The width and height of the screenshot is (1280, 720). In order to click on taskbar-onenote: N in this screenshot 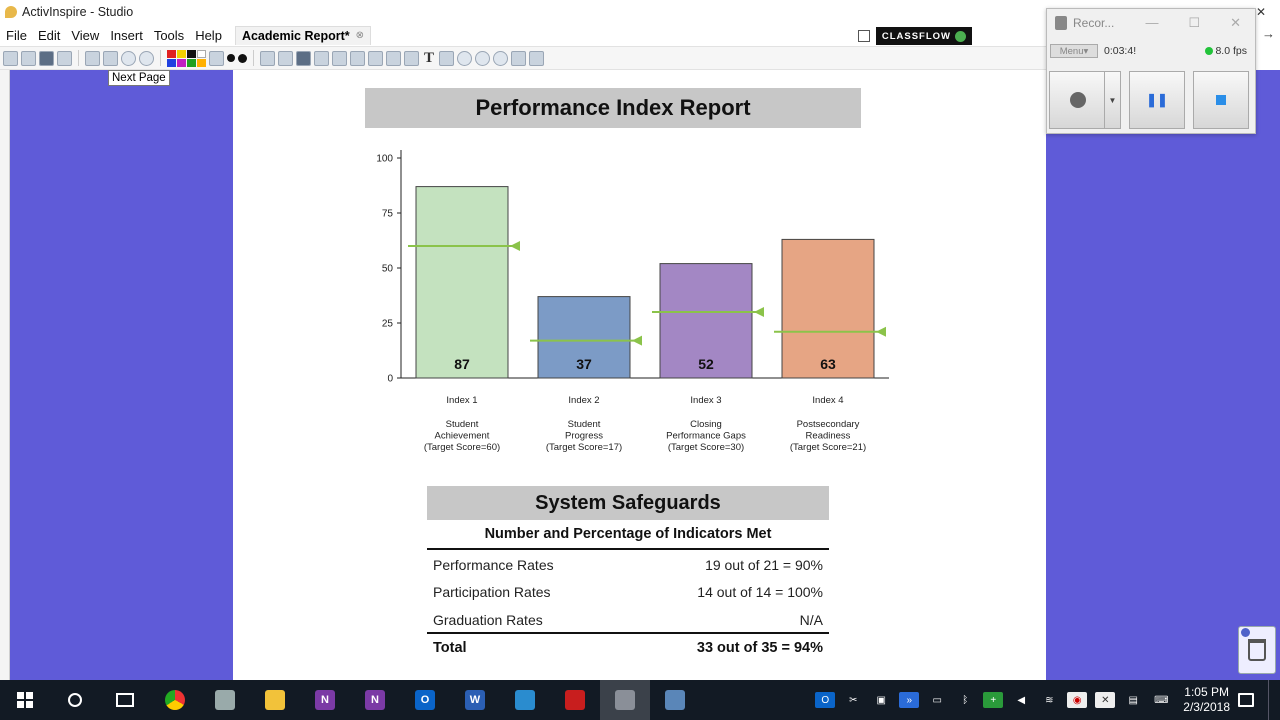, I will do `click(375, 700)`.